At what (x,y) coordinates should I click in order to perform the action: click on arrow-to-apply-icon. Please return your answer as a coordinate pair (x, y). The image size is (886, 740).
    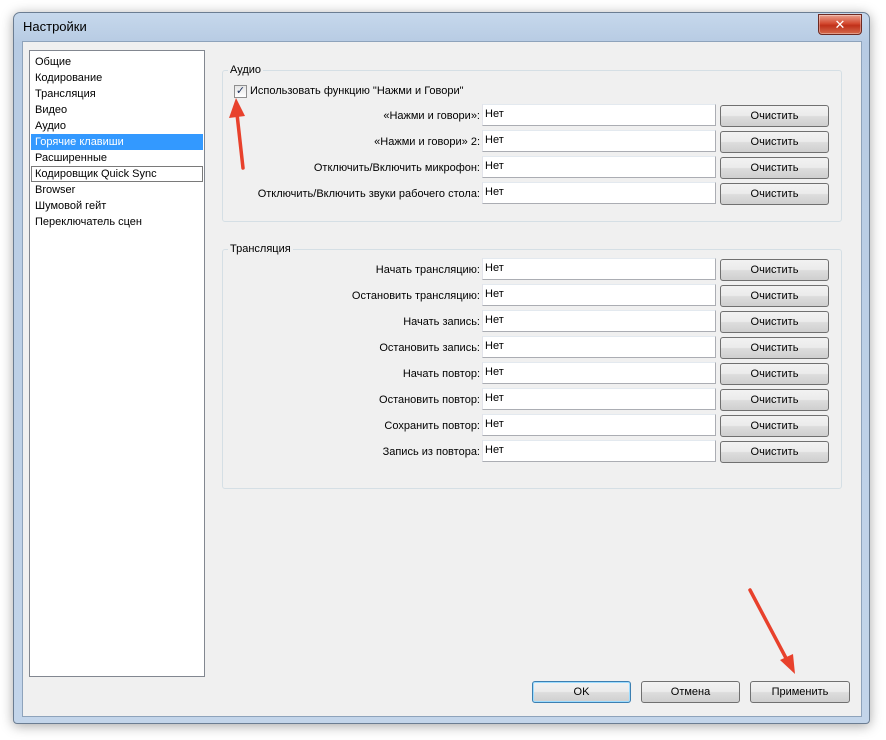
    Looking at the image, I should click on (771, 631).